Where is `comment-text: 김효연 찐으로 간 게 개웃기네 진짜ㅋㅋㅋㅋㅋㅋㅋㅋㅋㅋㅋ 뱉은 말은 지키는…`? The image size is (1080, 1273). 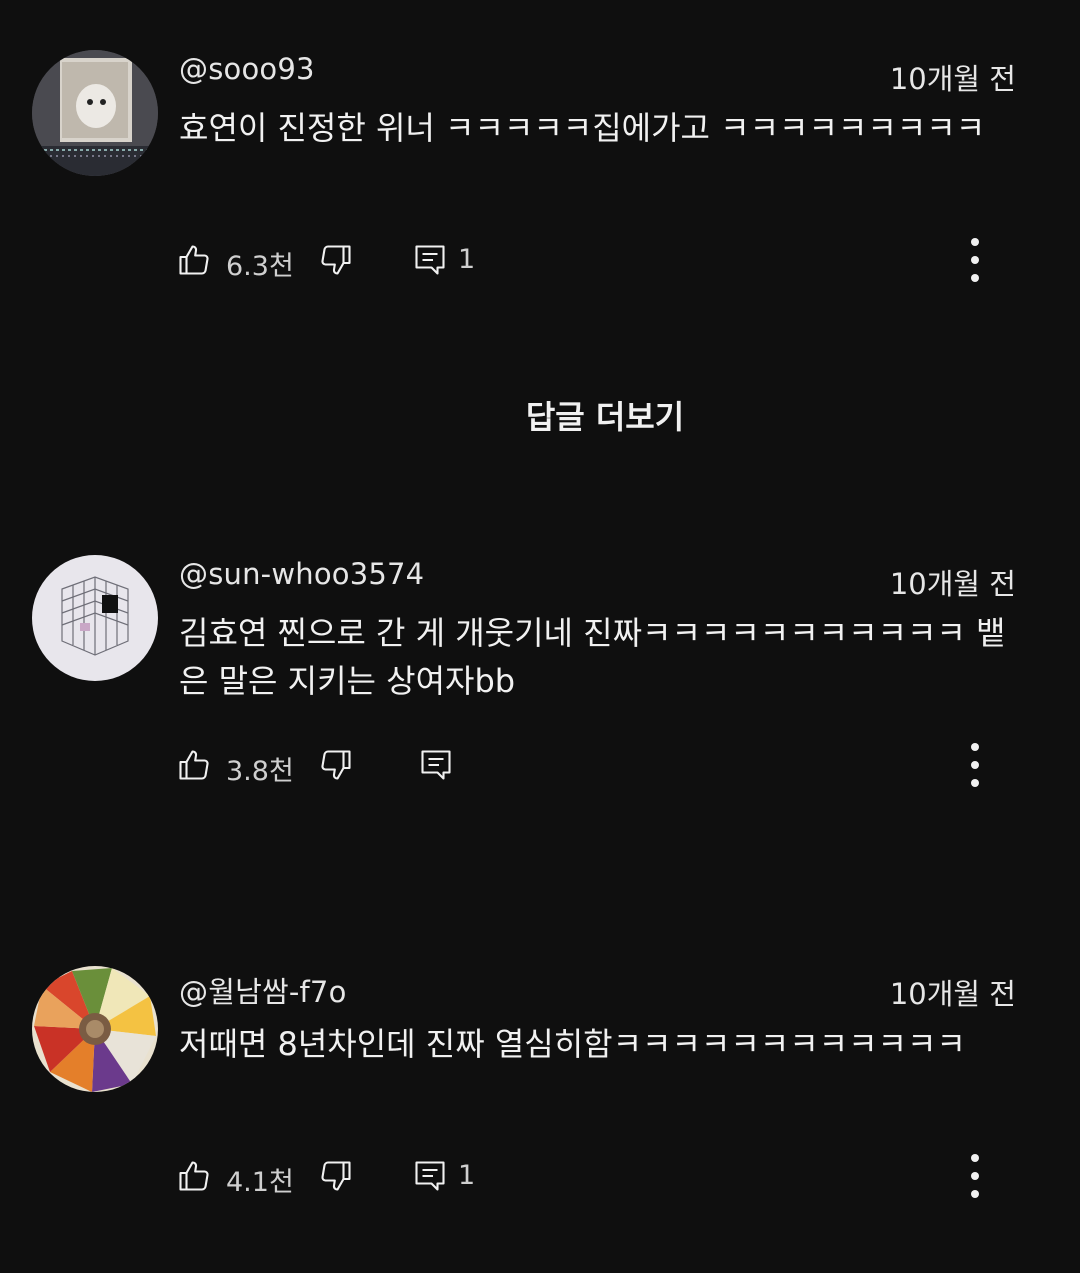 comment-text: 김효연 찐으로 간 게 개웃기네 진짜ㅋㅋㅋㅋㅋㅋㅋㅋㅋㅋㅋ 뱉은 말은 지키는… is located at coordinates (592, 657).